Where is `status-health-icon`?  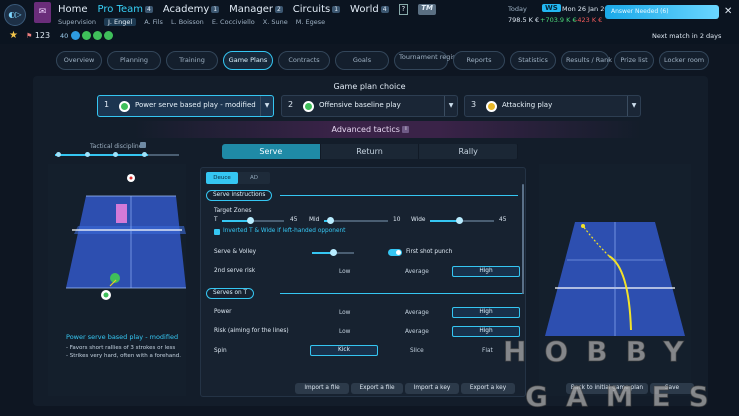 status-health-icon is located at coordinates (108, 35).